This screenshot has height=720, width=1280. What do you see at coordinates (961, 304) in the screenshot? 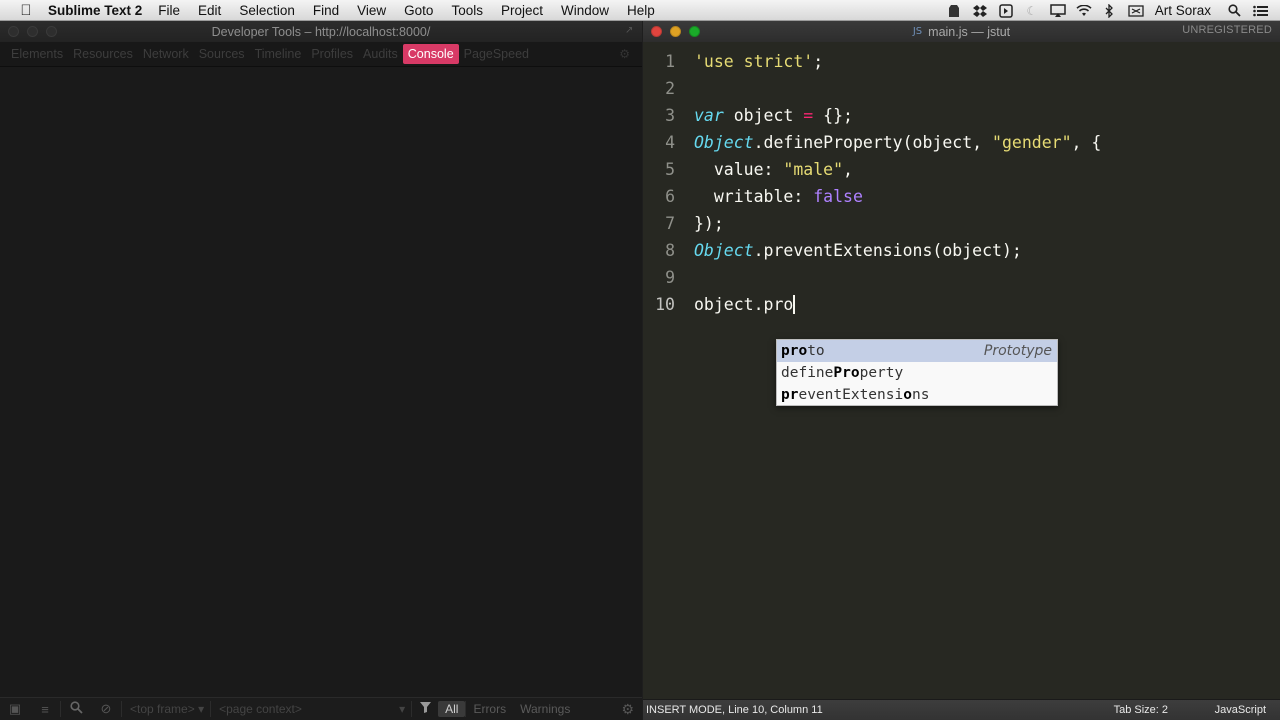
I see `code-line: 10 object.pro` at bounding box center [961, 304].